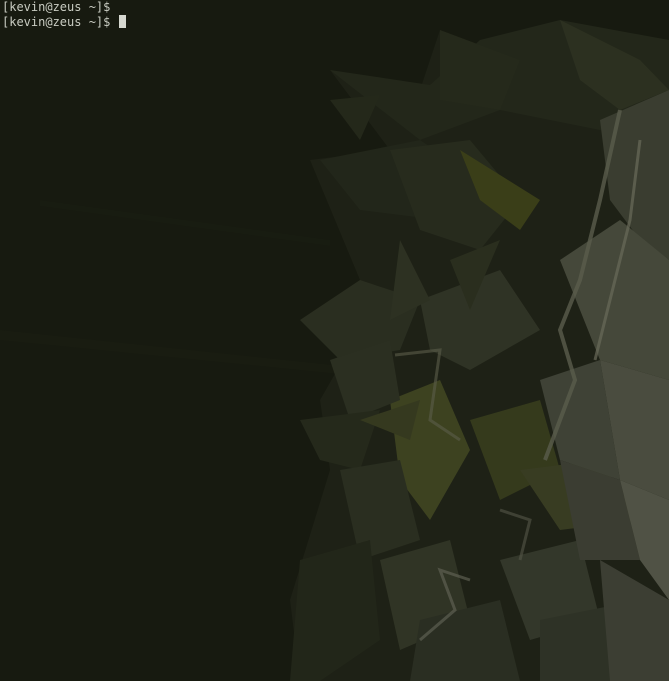  I want to click on terminal-line: [kevin@zeus ~]$, so click(64, 7).